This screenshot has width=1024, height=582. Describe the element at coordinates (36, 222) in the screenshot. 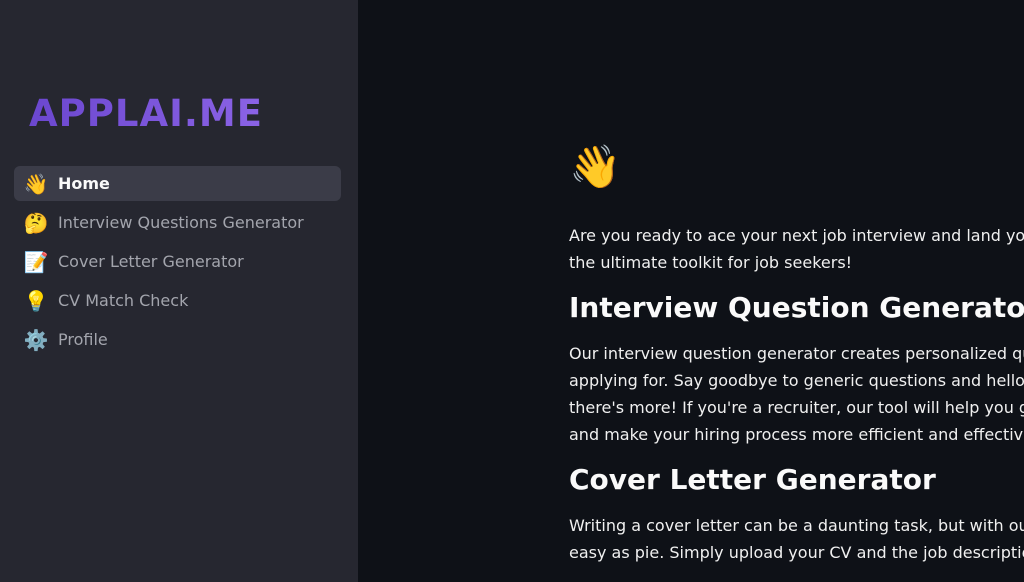

I see `thinking-face-icon: 🤔` at that location.